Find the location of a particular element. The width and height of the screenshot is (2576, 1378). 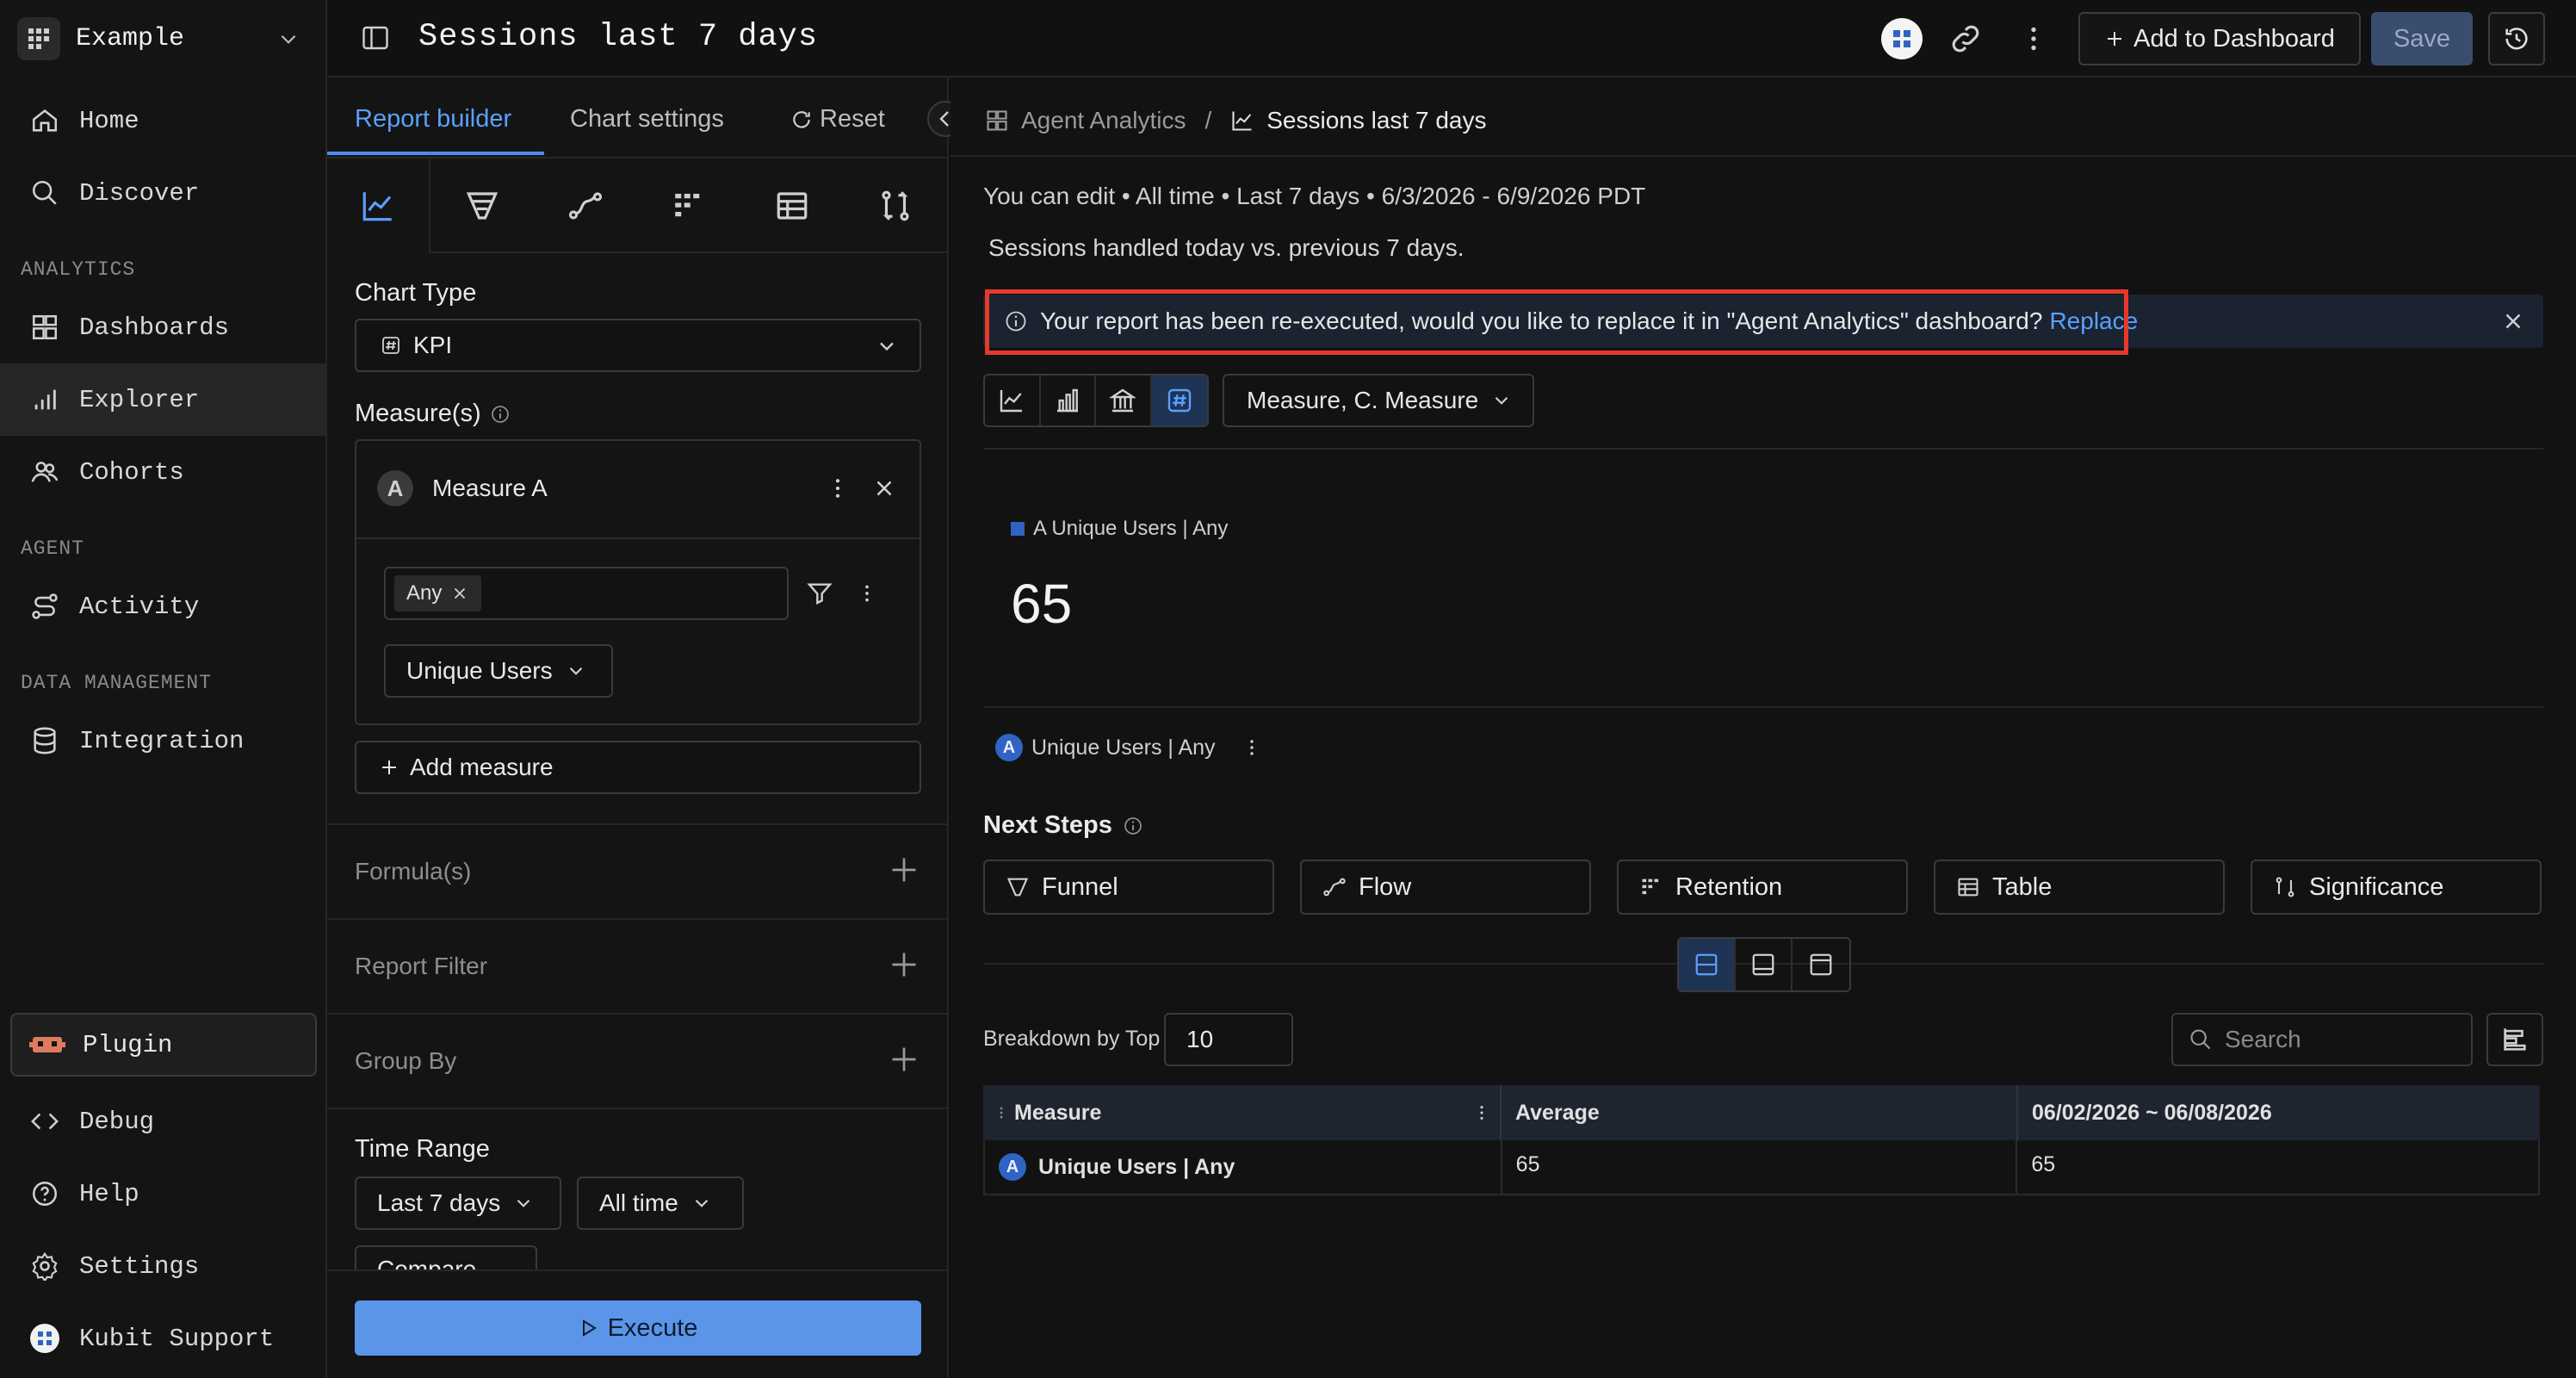

sidebar-item-dashboards: Dashboards is located at coordinates (163, 327).